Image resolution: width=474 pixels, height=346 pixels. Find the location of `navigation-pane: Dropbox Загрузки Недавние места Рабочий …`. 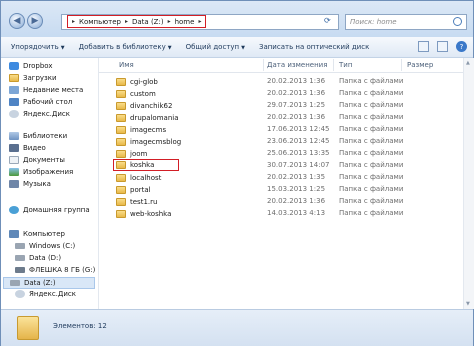

navigation-pane: Dropbox Загрузки Недавние места Рабочий … is located at coordinates (50, 183).